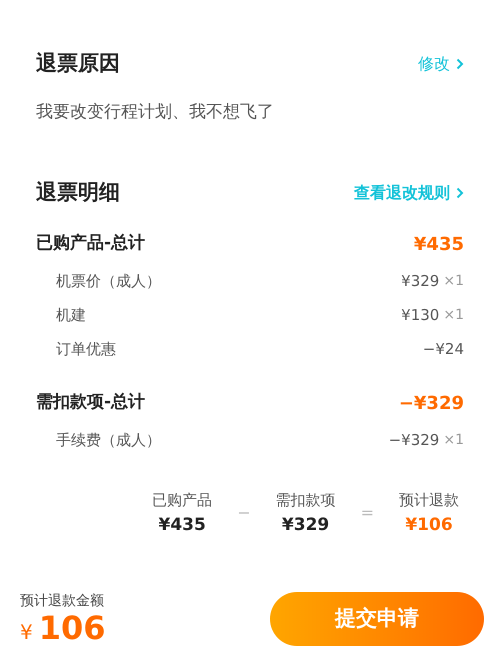 This screenshot has height=658, width=500. What do you see at coordinates (414, 441) in the screenshot?
I see `fee-amount: −¥329` at bounding box center [414, 441].